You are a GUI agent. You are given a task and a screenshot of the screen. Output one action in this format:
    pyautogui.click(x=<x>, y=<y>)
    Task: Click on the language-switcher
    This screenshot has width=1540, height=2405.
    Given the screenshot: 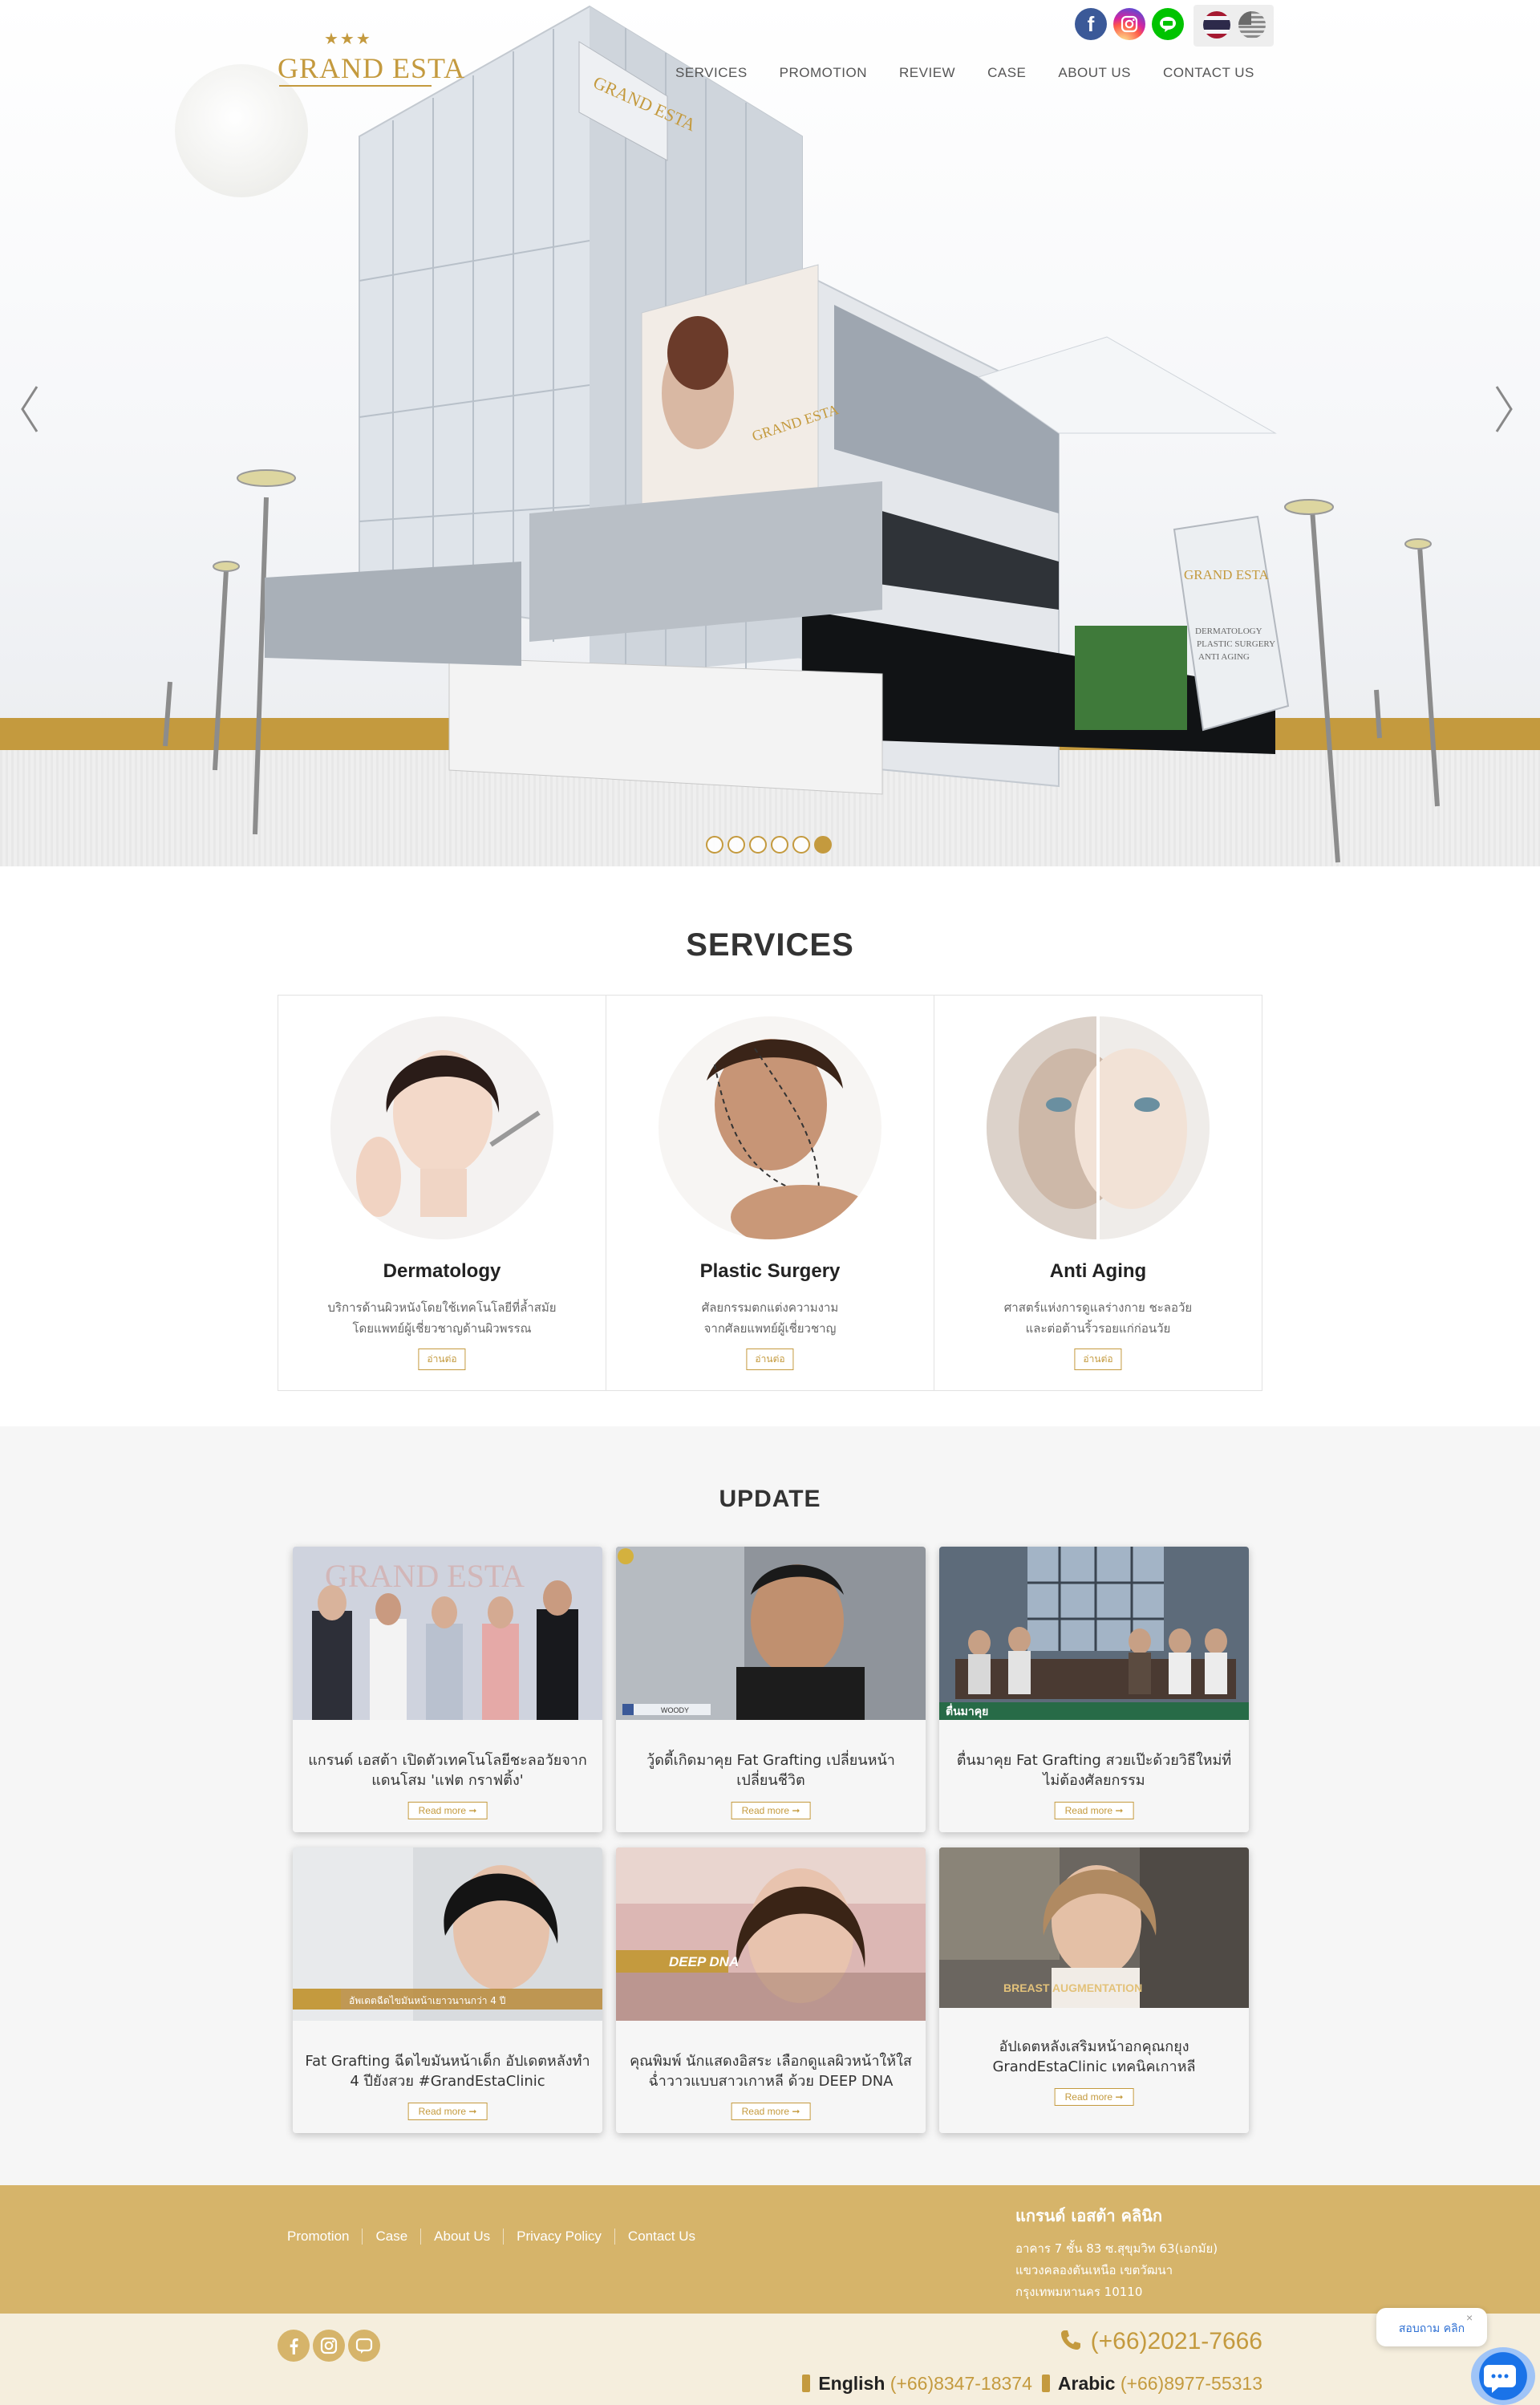 What is the action you would take?
    pyautogui.click(x=1234, y=26)
    